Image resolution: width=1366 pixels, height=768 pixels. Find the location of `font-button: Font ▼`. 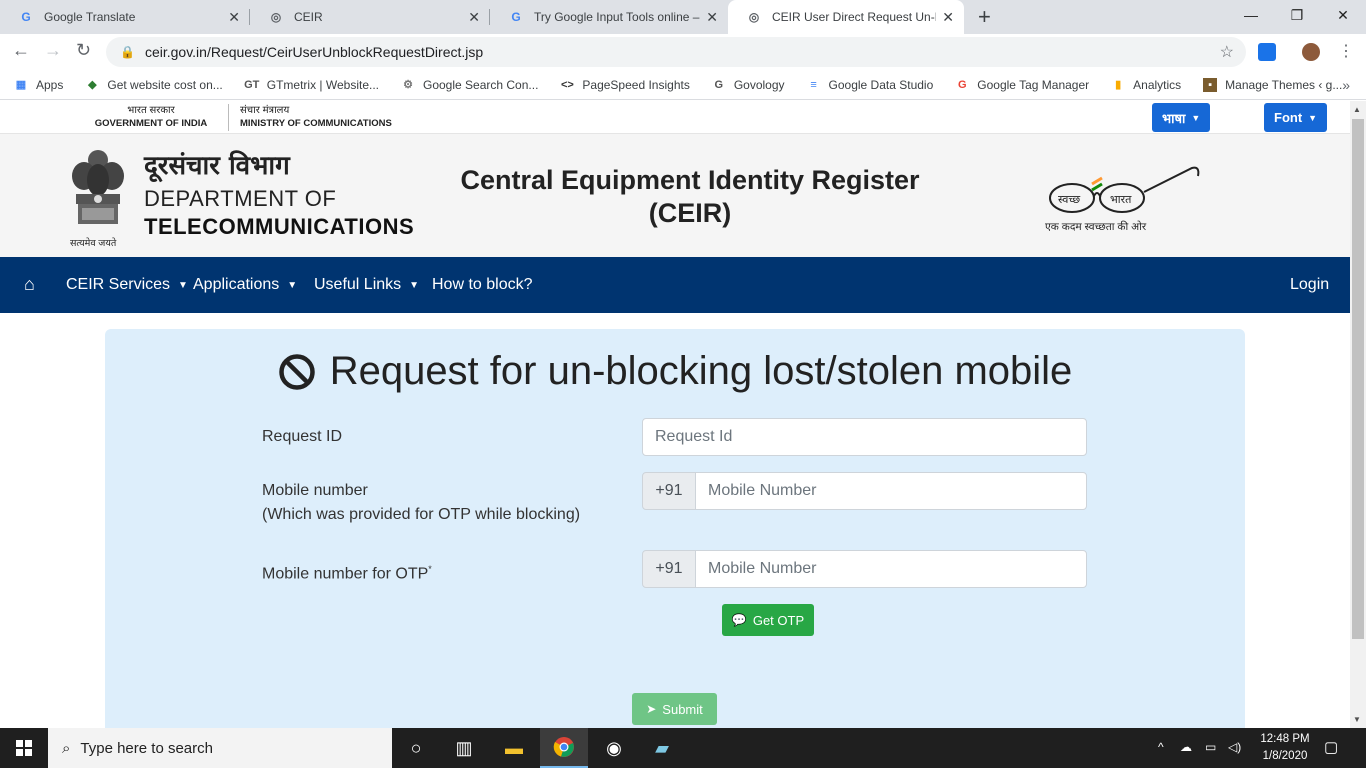

font-button: Font ▼ is located at coordinates (1296, 117).